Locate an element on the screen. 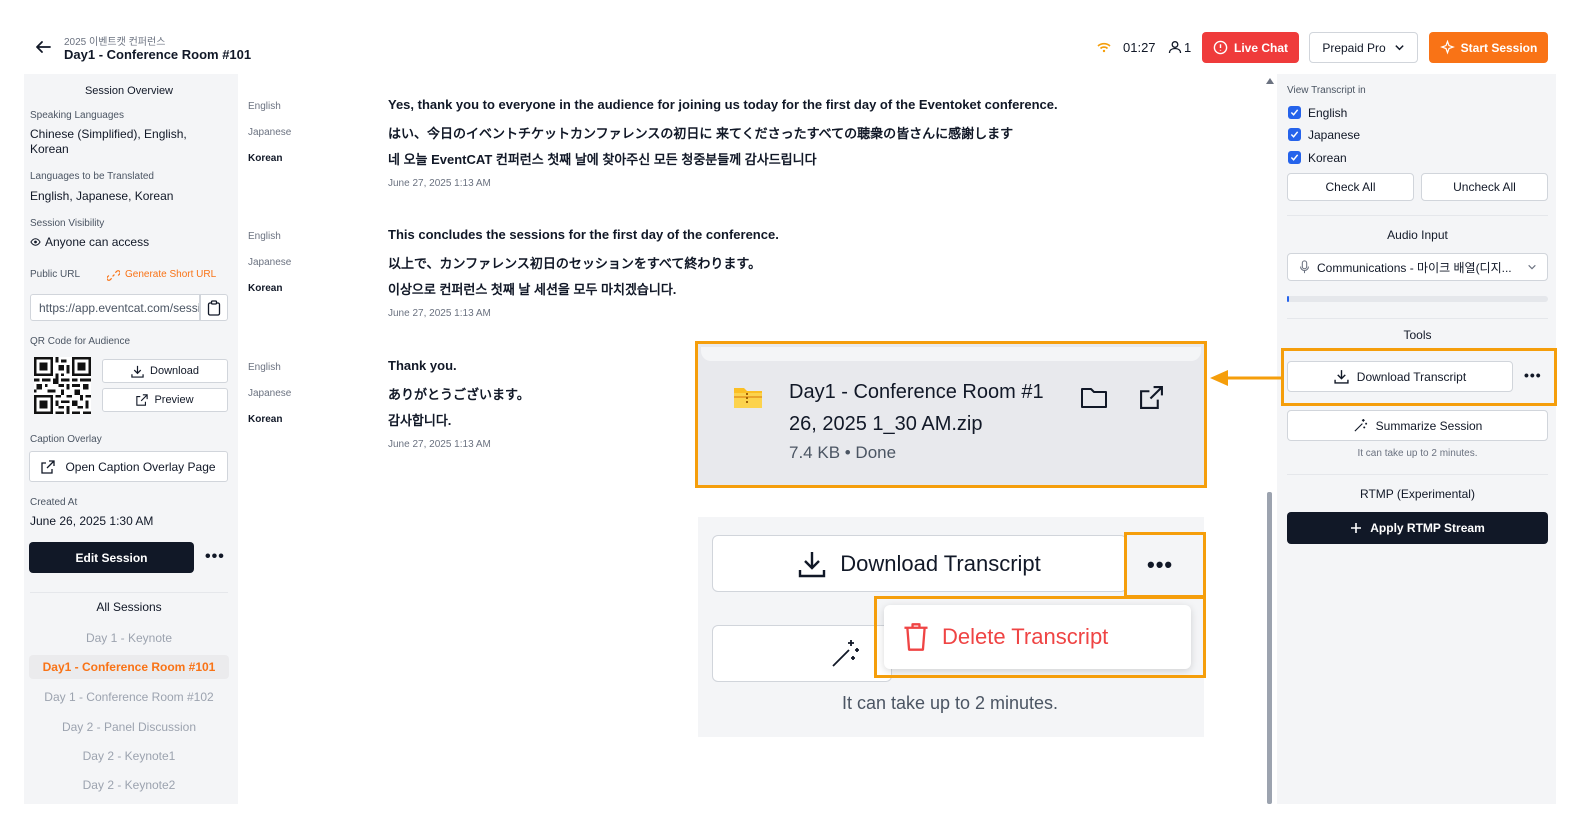 Image resolution: width=1576 pixels, height=822 pixels. chevron-down-icon is located at coordinates (1532, 267).